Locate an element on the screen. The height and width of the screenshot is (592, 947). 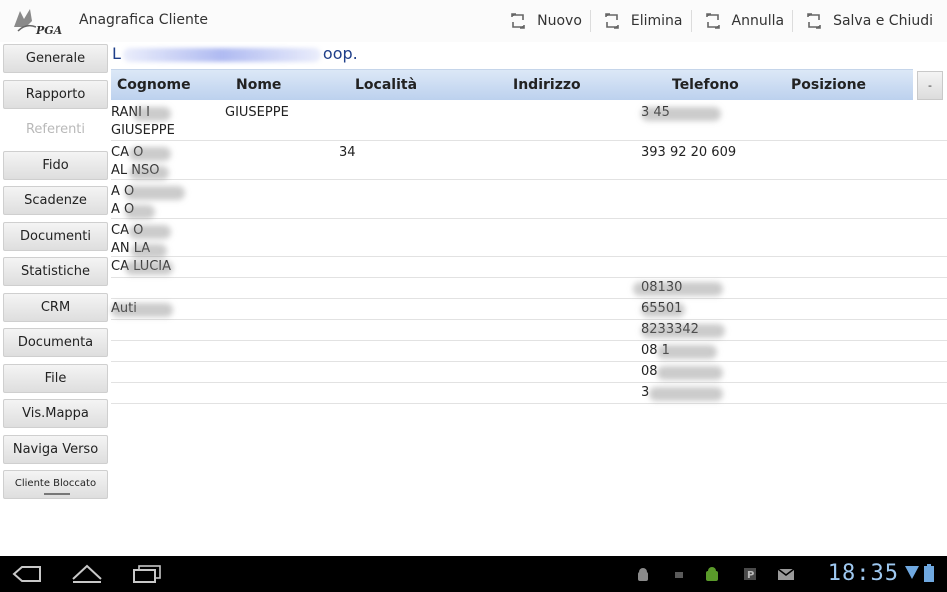
app-title: Anagrafica Cliente is located at coordinates (143, 20).